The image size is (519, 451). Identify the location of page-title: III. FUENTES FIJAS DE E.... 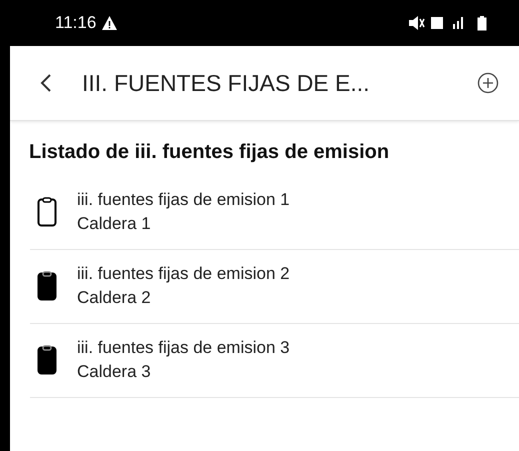
(226, 83).